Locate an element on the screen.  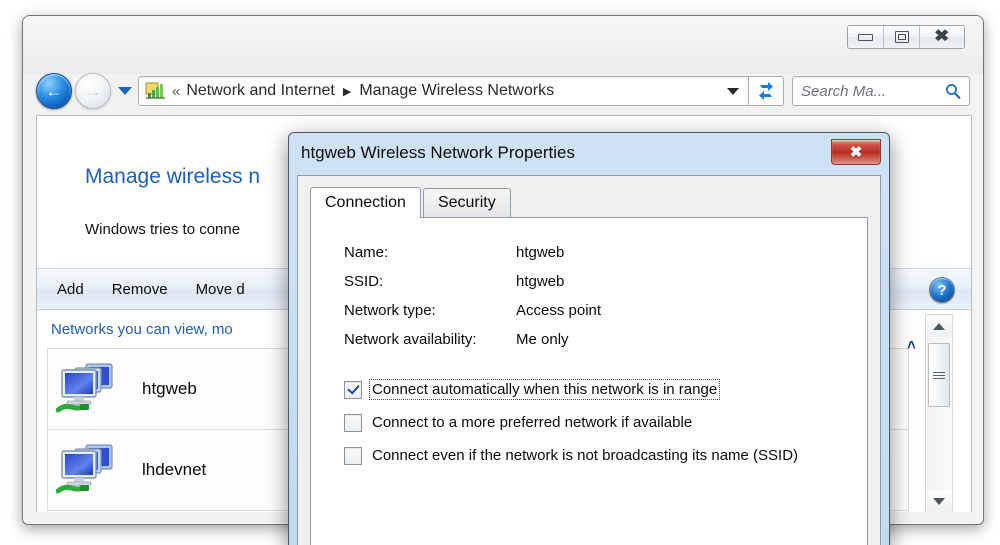
refresh-icon is located at coordinates (766, 91).